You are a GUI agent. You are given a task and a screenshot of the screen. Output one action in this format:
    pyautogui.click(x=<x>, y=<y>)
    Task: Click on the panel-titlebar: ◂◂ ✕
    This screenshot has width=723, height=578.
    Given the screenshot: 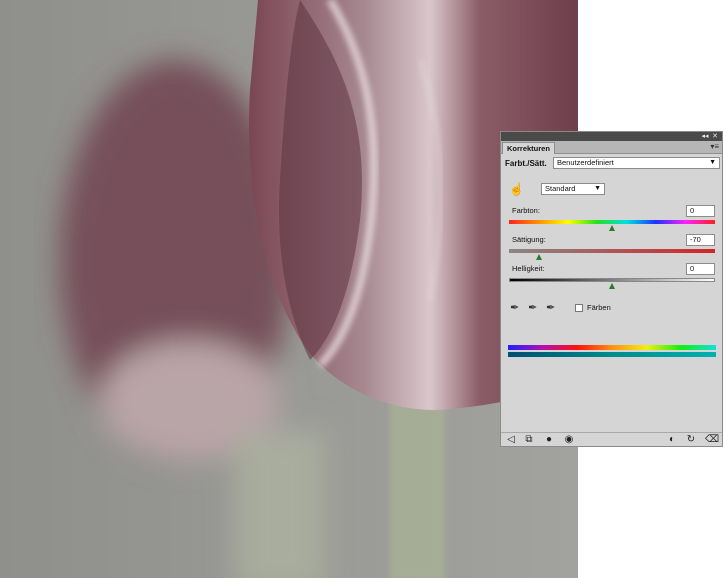 What is the action you would take?
    pyautogui.click(x=611, y=136)
    